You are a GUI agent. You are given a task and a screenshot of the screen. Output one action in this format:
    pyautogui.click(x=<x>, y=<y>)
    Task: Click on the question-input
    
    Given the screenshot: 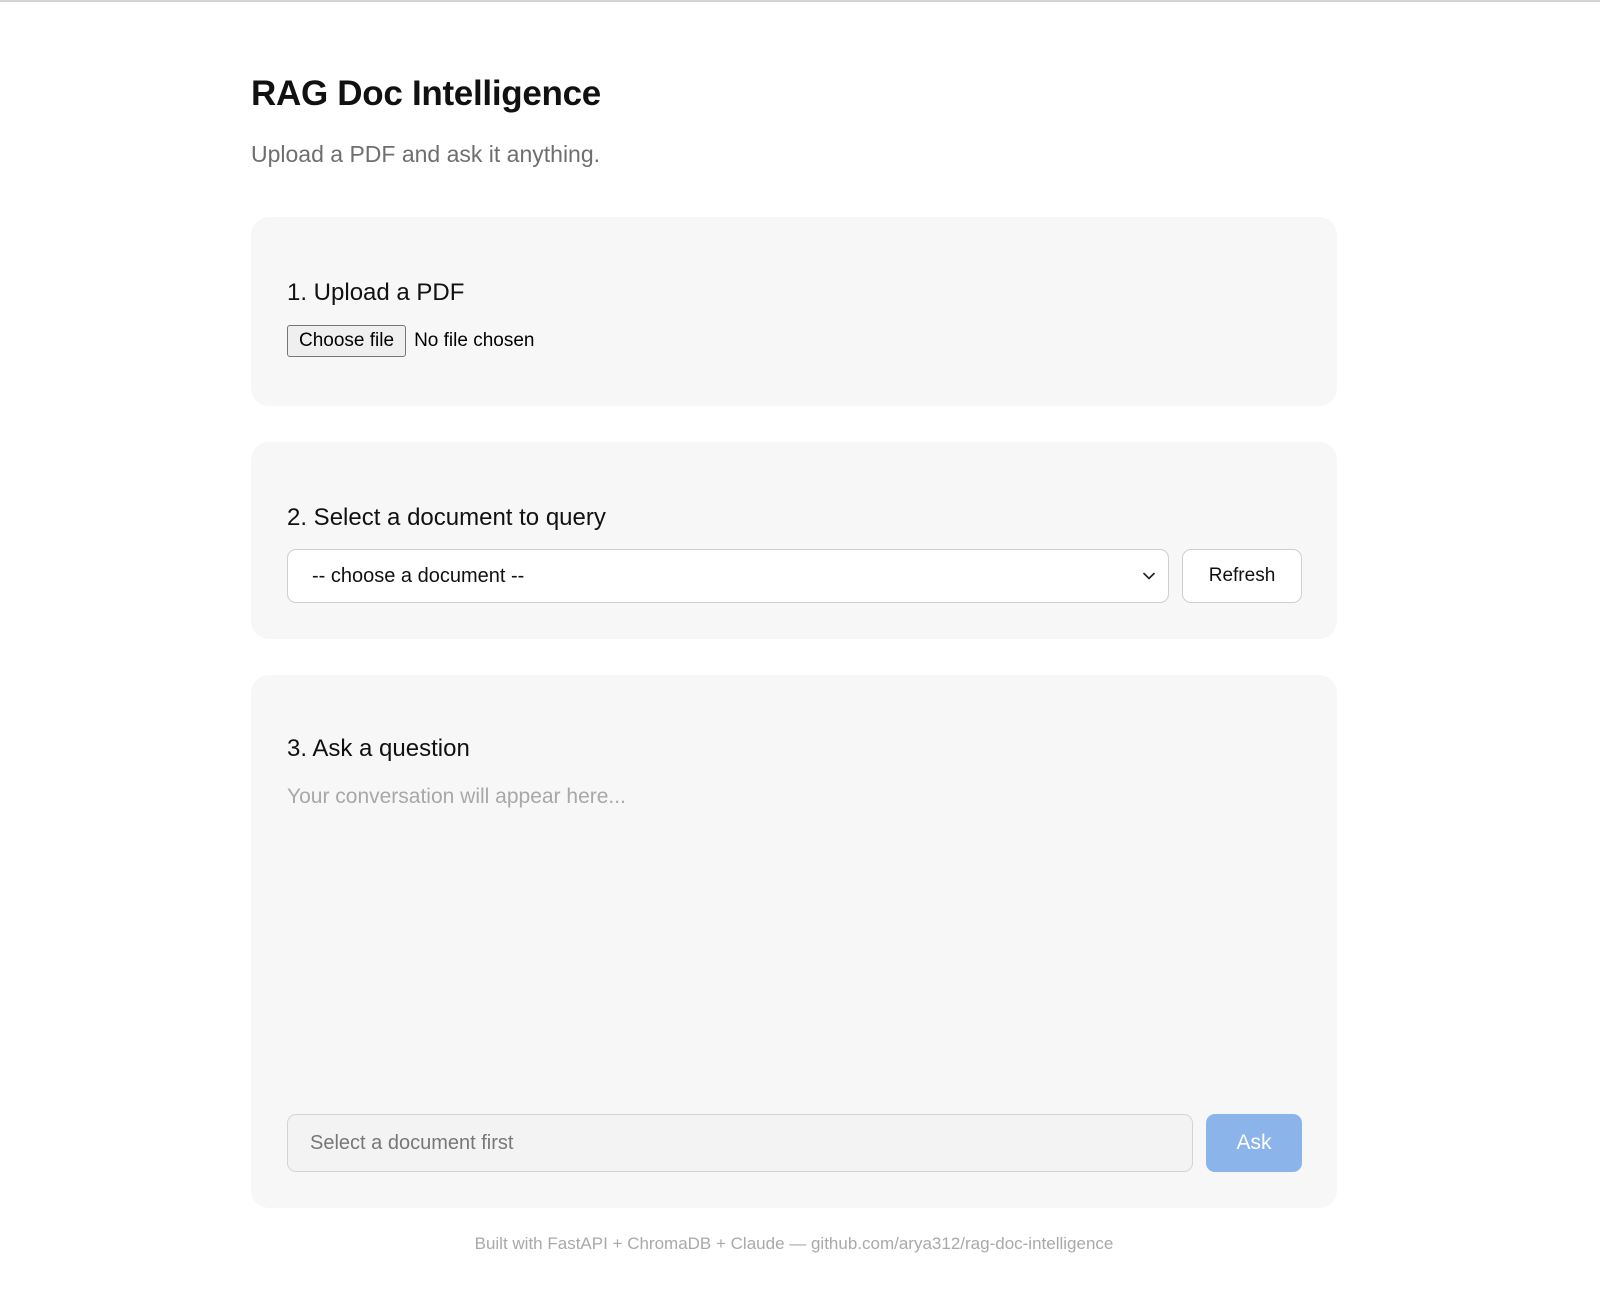 What is the action you would take?
    pyautogui.click(x=740, y=1143)
    